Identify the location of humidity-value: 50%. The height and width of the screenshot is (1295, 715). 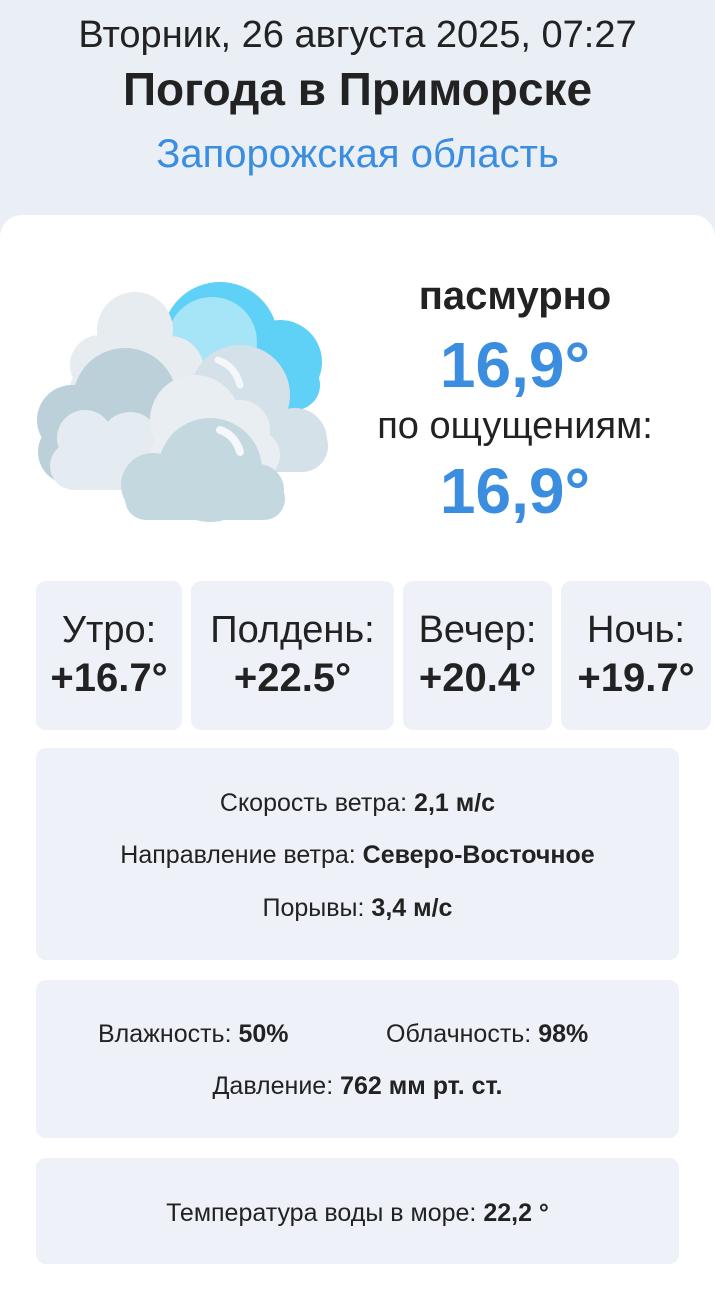
(263, 1034).